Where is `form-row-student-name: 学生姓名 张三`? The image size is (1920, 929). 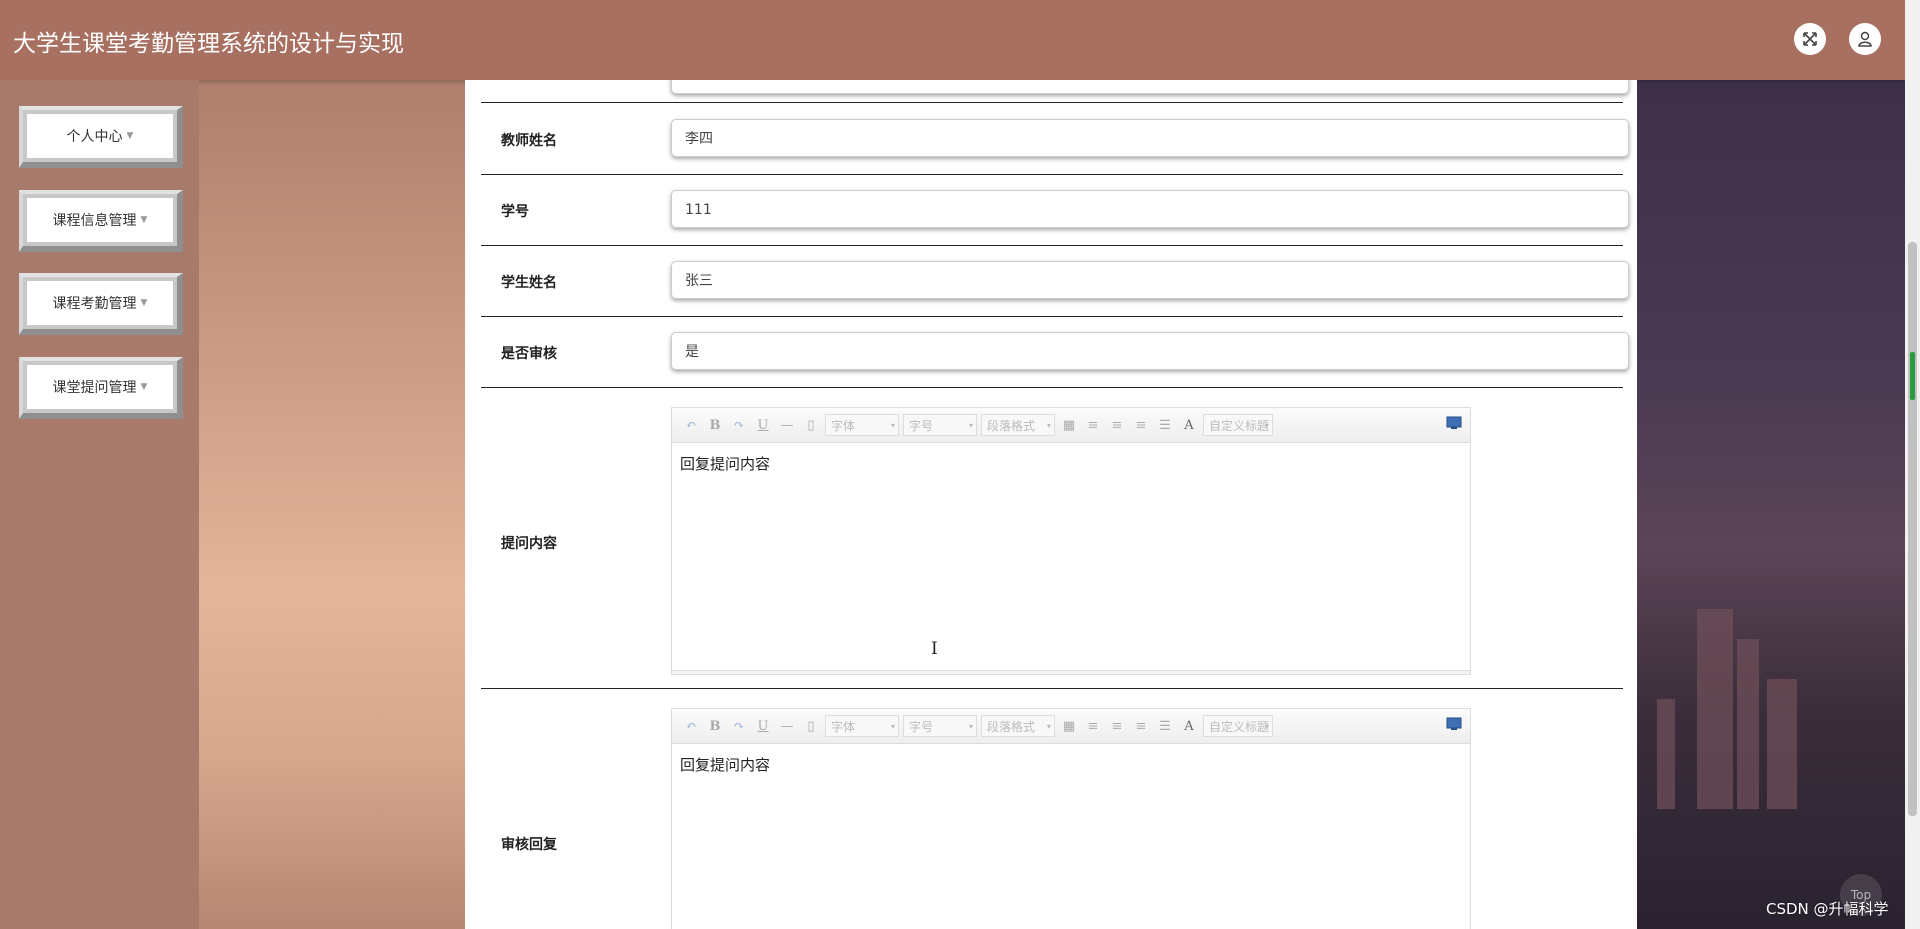 form-row-student-name: 学生姓名 张三 is located at coordinates (1055, 281).